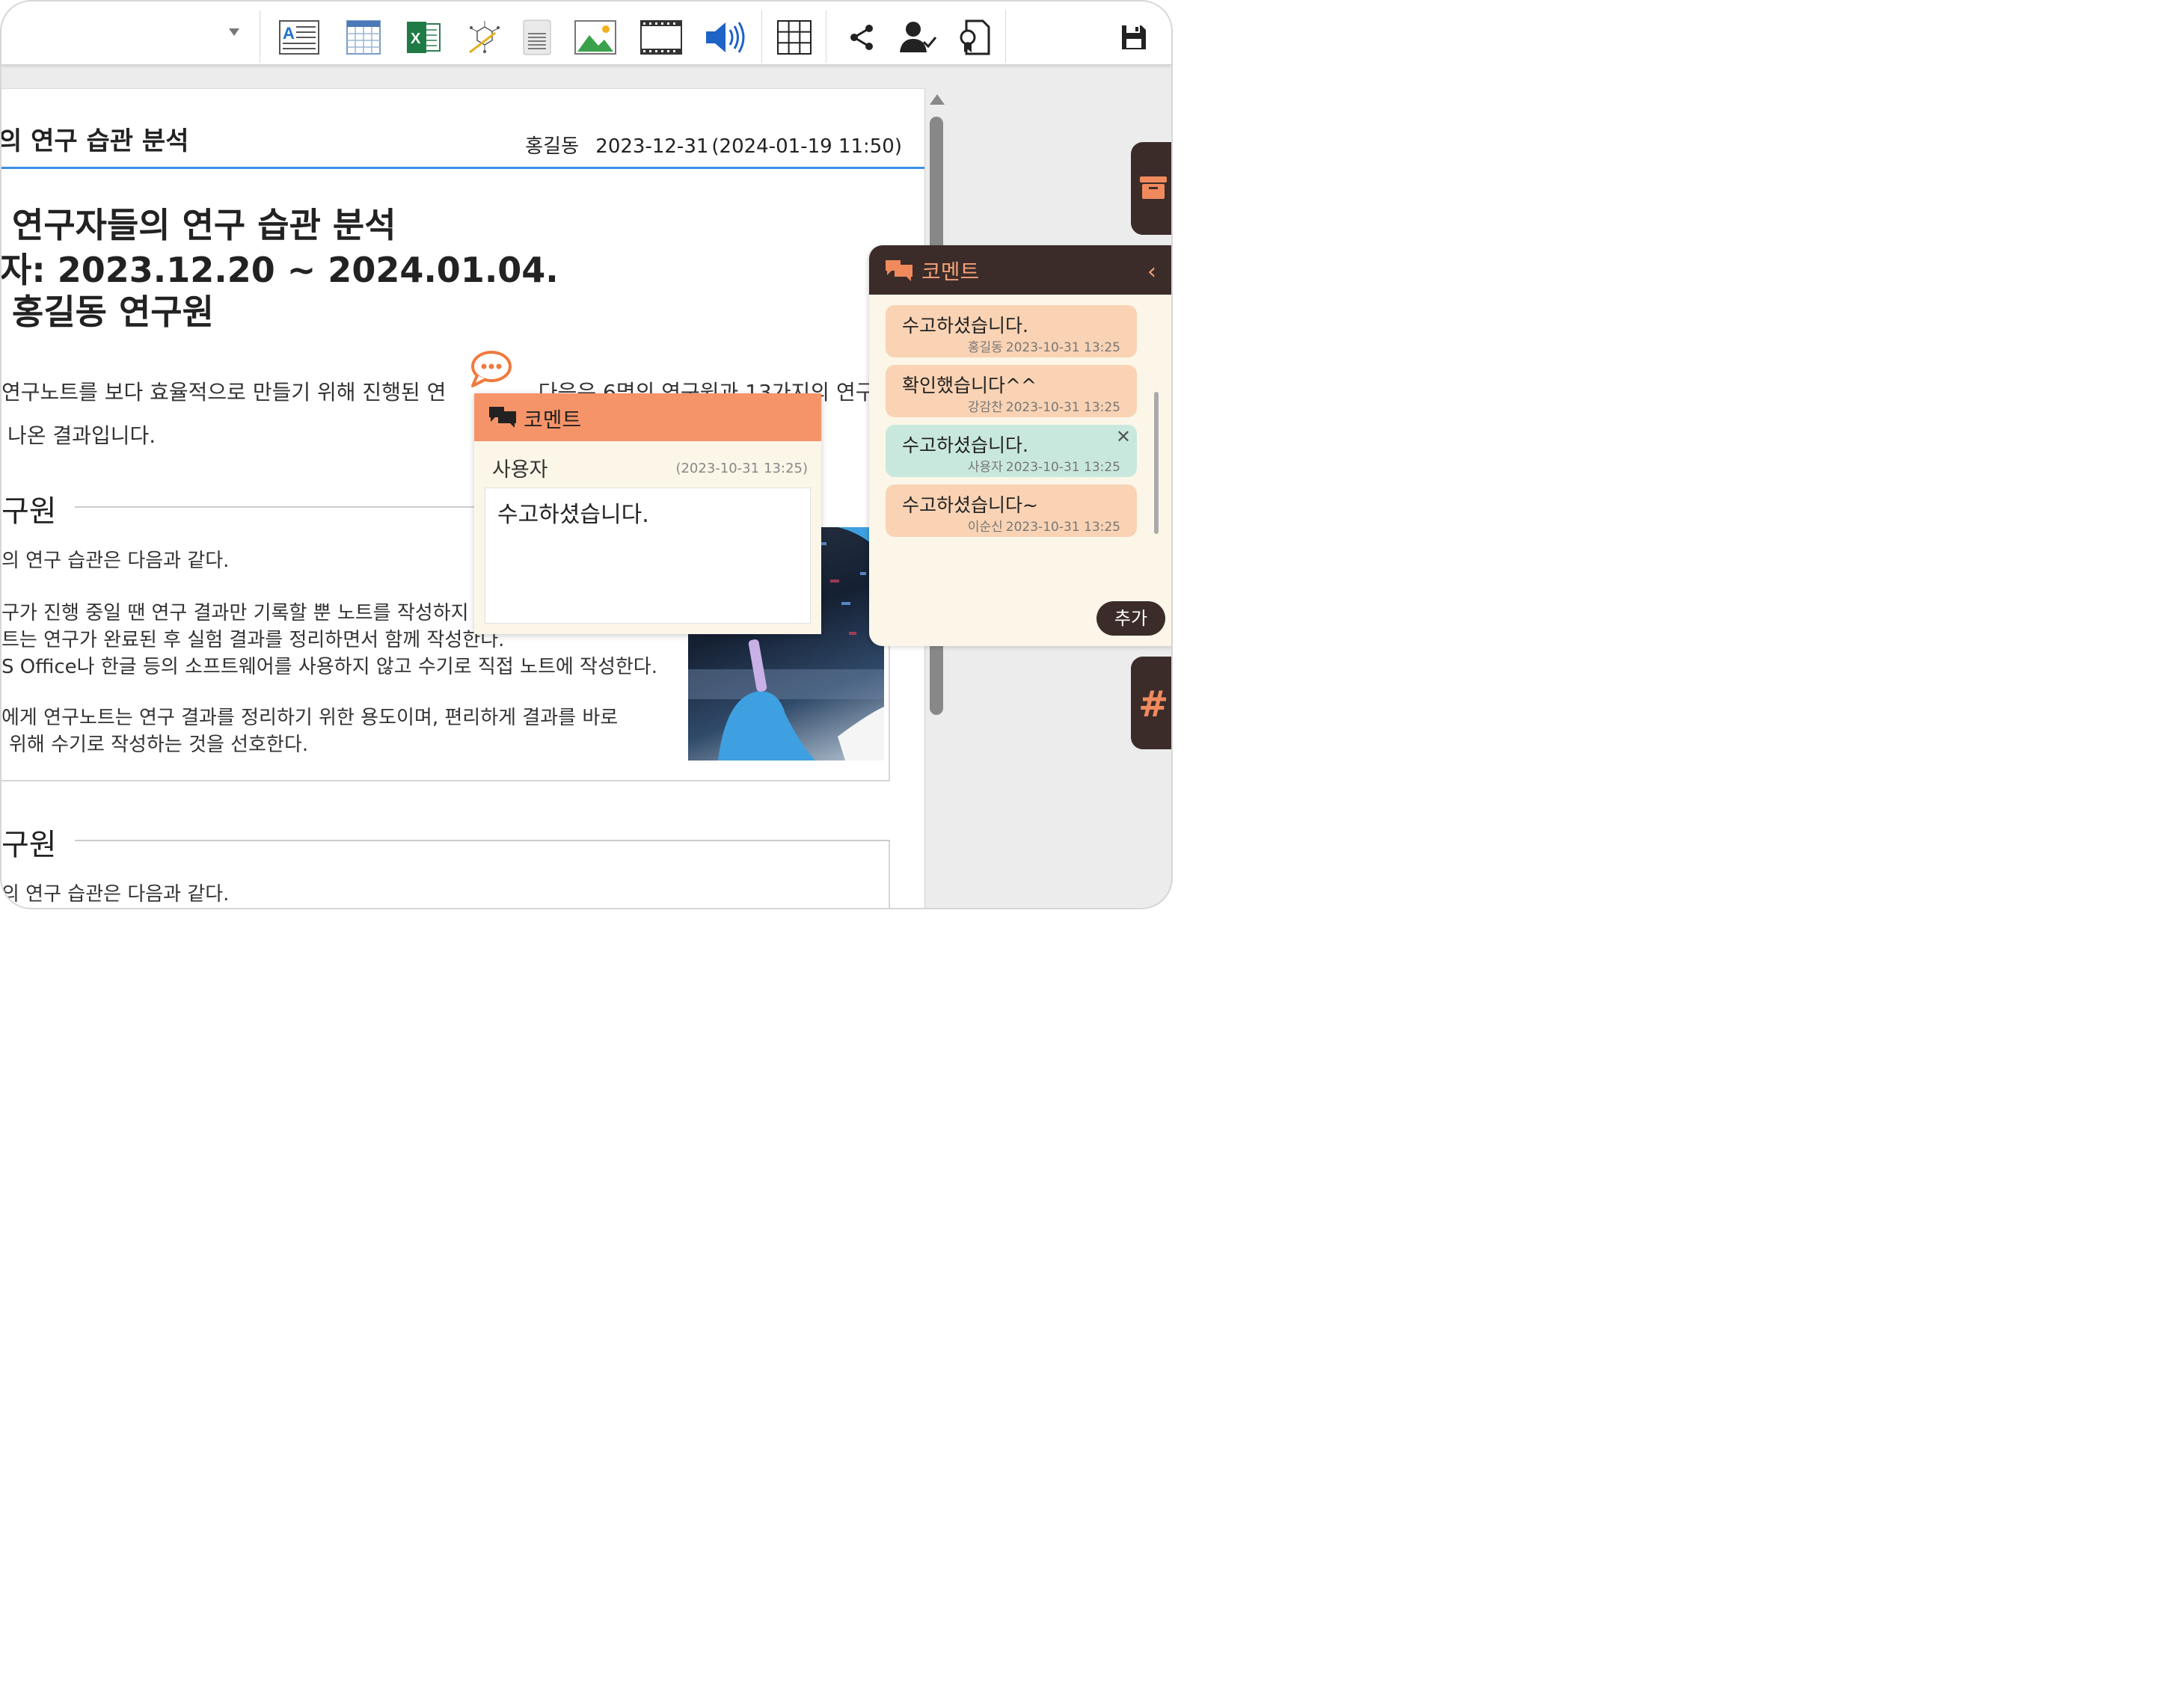 Image resolution: width=2184 pixels, height=1693 pixels. Describe the element at coordinates (363, 37) in the screenshot. I see `table-icon` at that location.